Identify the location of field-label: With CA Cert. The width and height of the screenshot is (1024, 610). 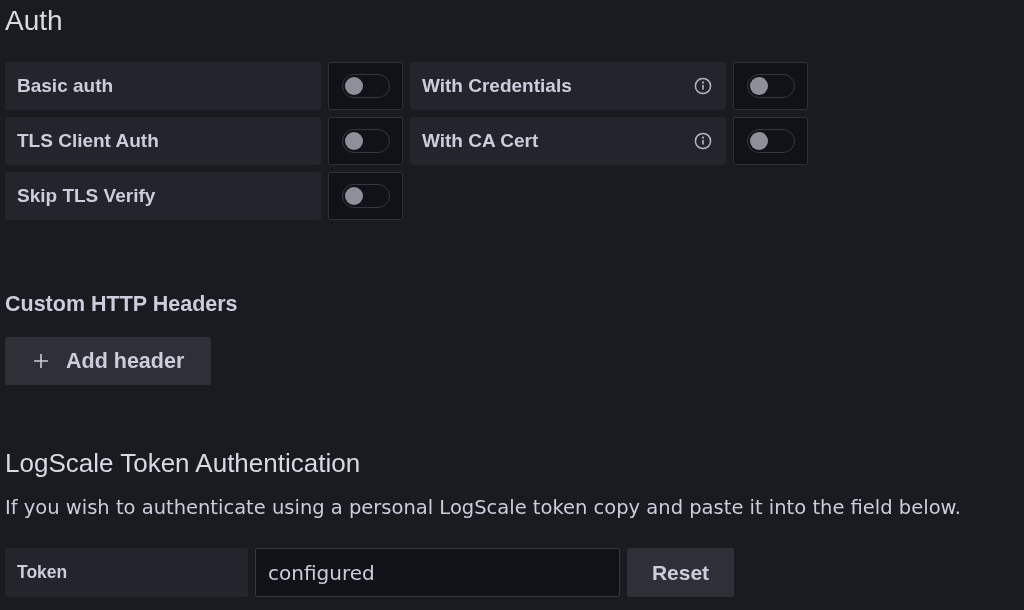
(480, 141).